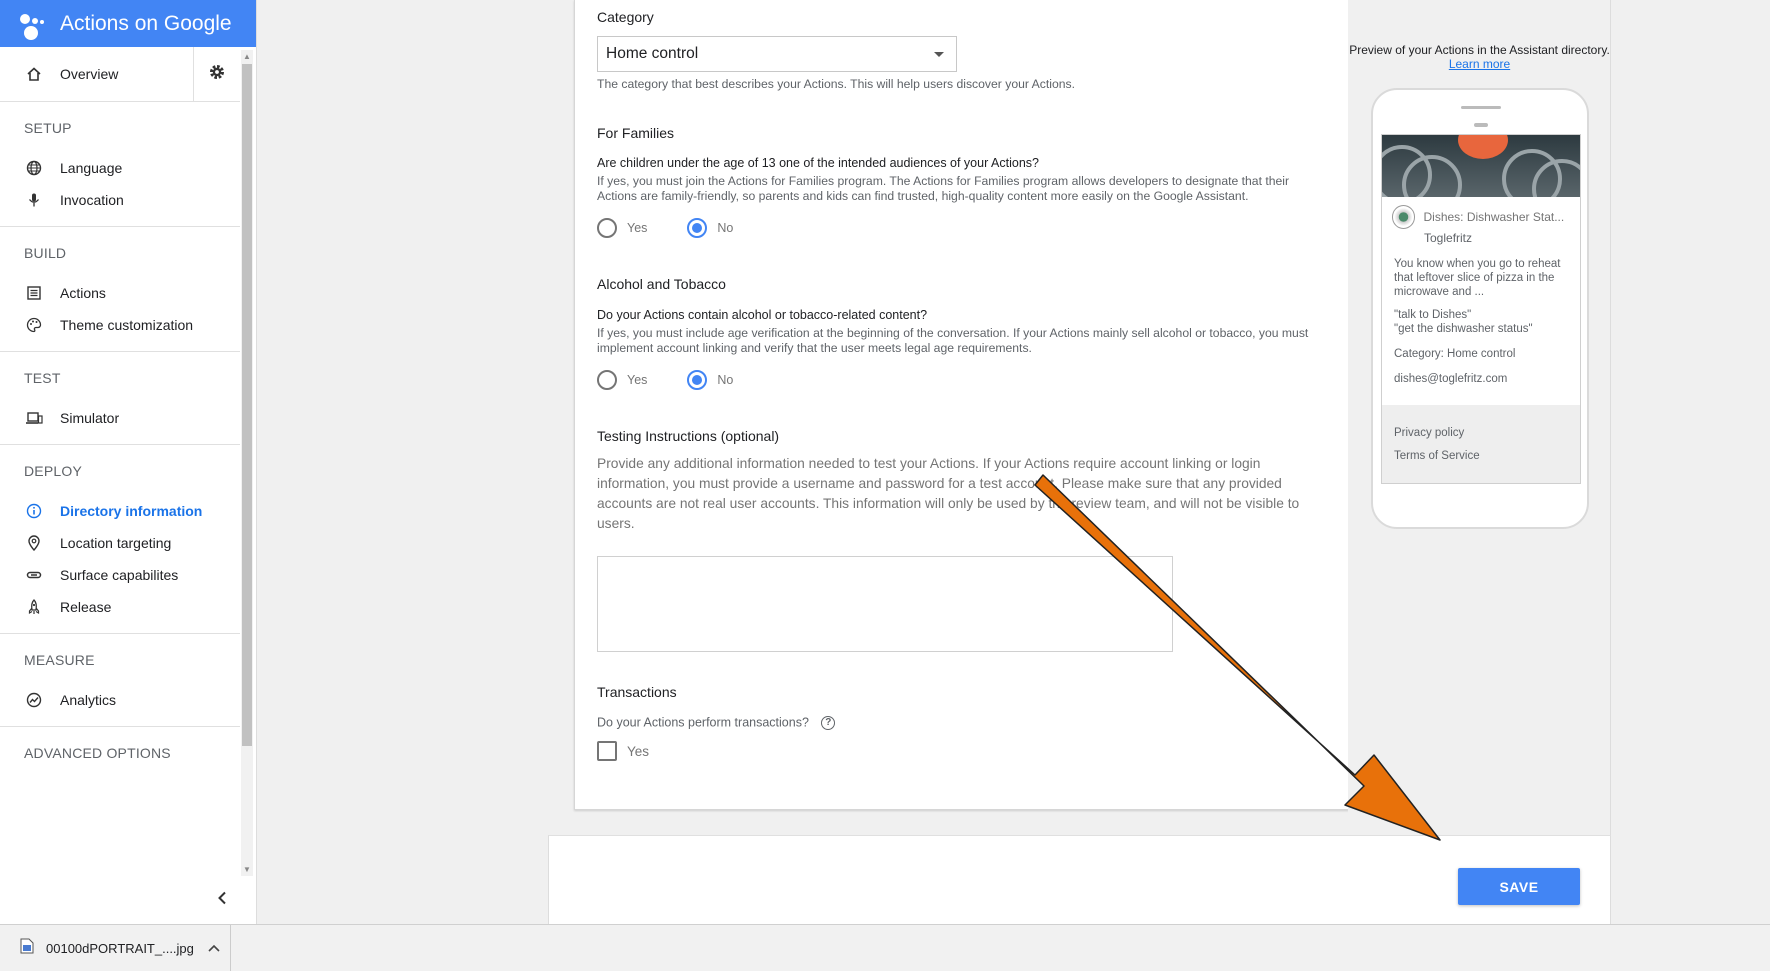 Image resolution: width=1770 pixels, height=971 pixels. I want to click on annotation-arrow, so click(1237, 657).